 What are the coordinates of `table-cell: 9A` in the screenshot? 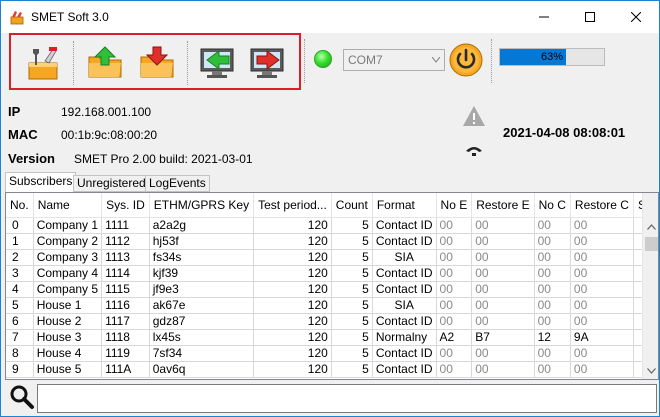 It's located at (602, 337).